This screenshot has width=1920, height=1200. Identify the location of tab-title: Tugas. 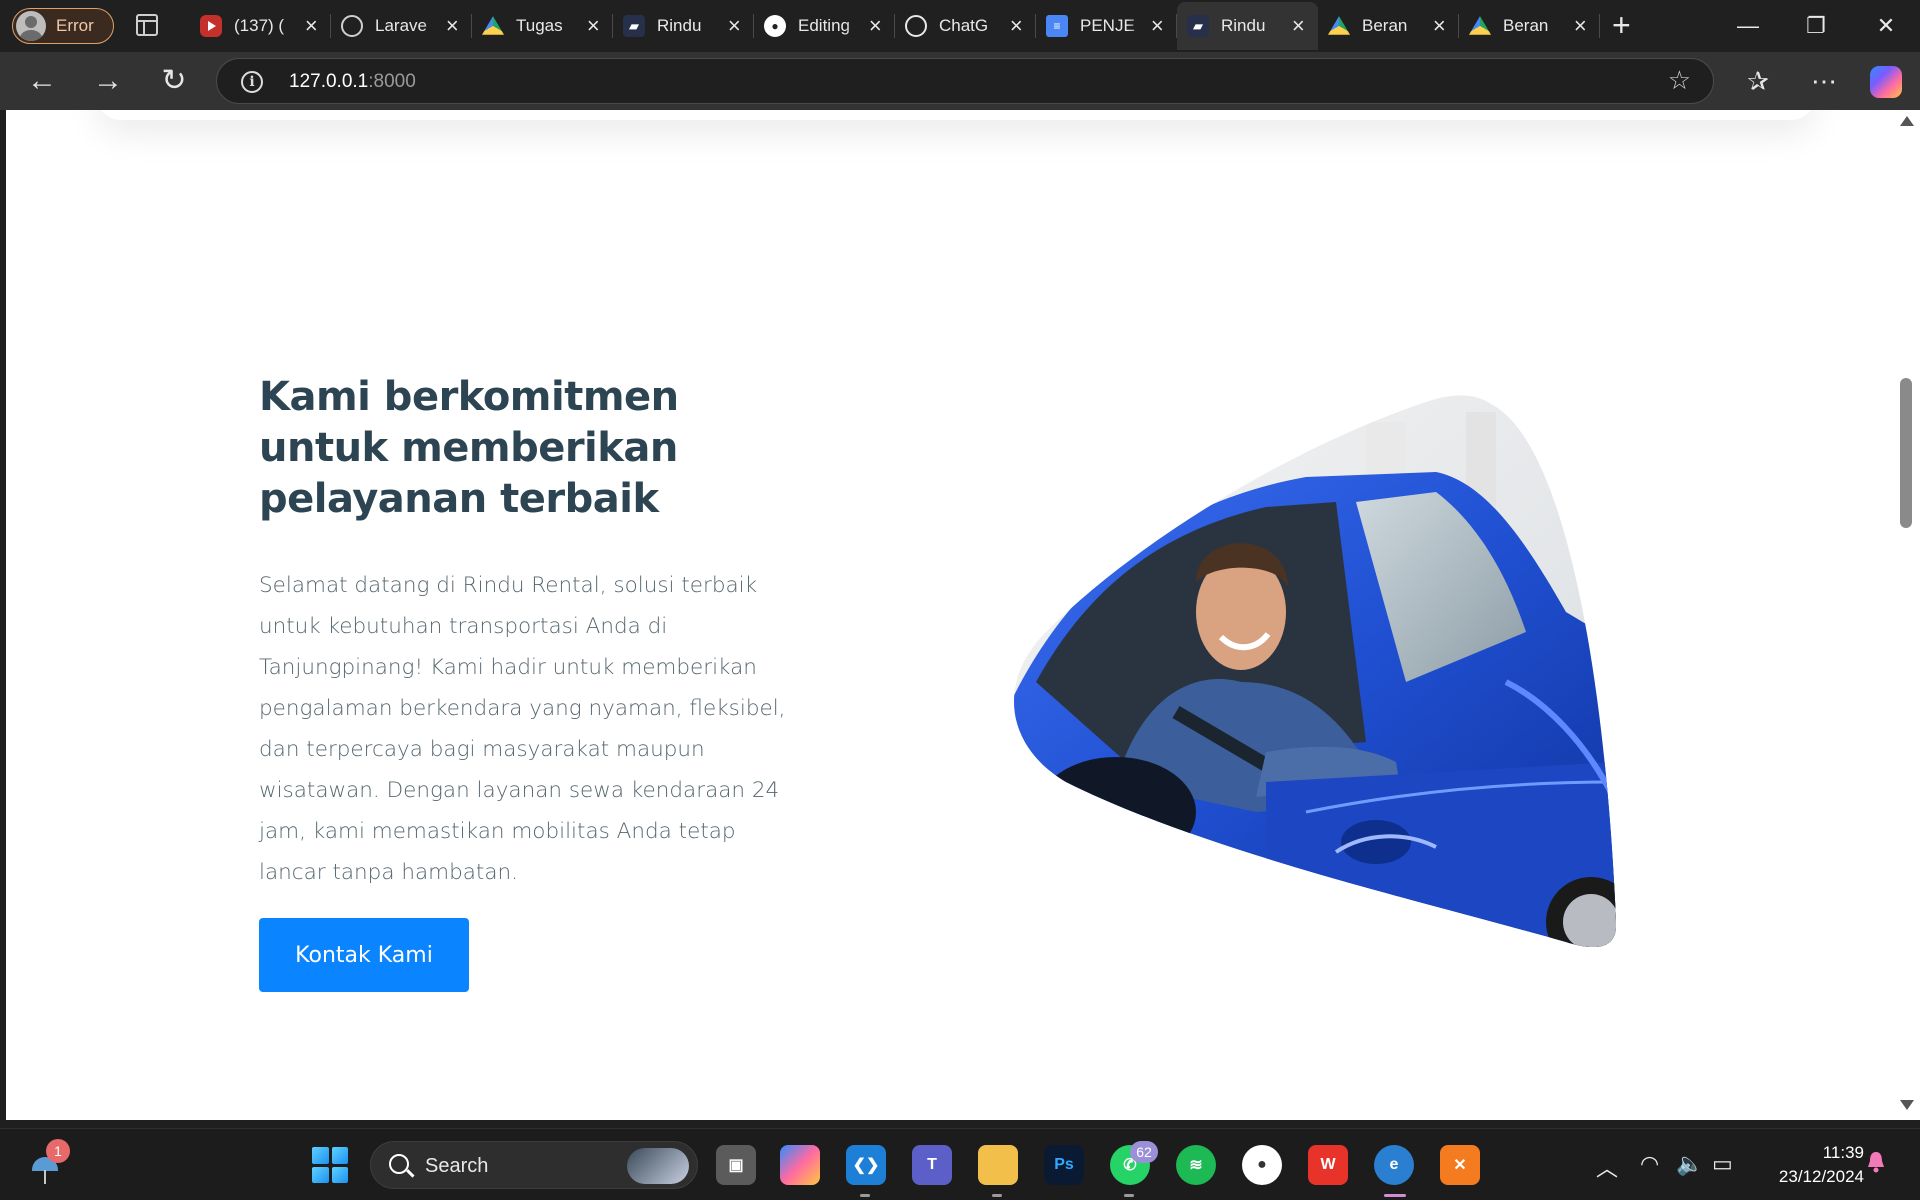
(539, 25).